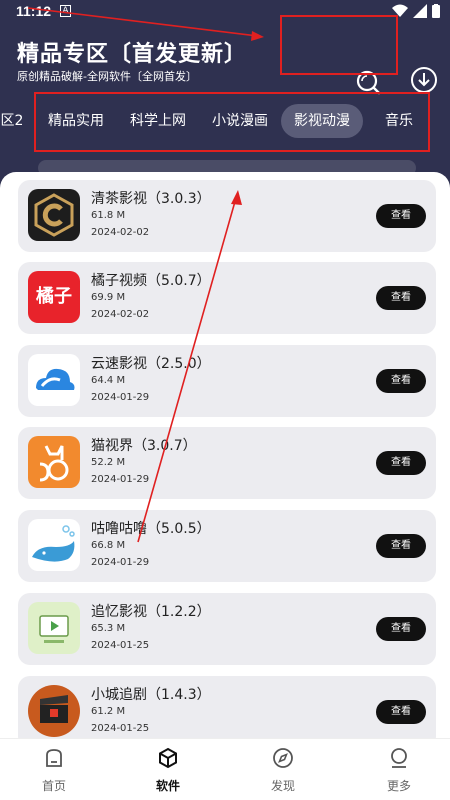 This screenshot has width=450, height=800. I want to click on app-name: 咕噜咕噜（5.0.5）, so click(151, 529).